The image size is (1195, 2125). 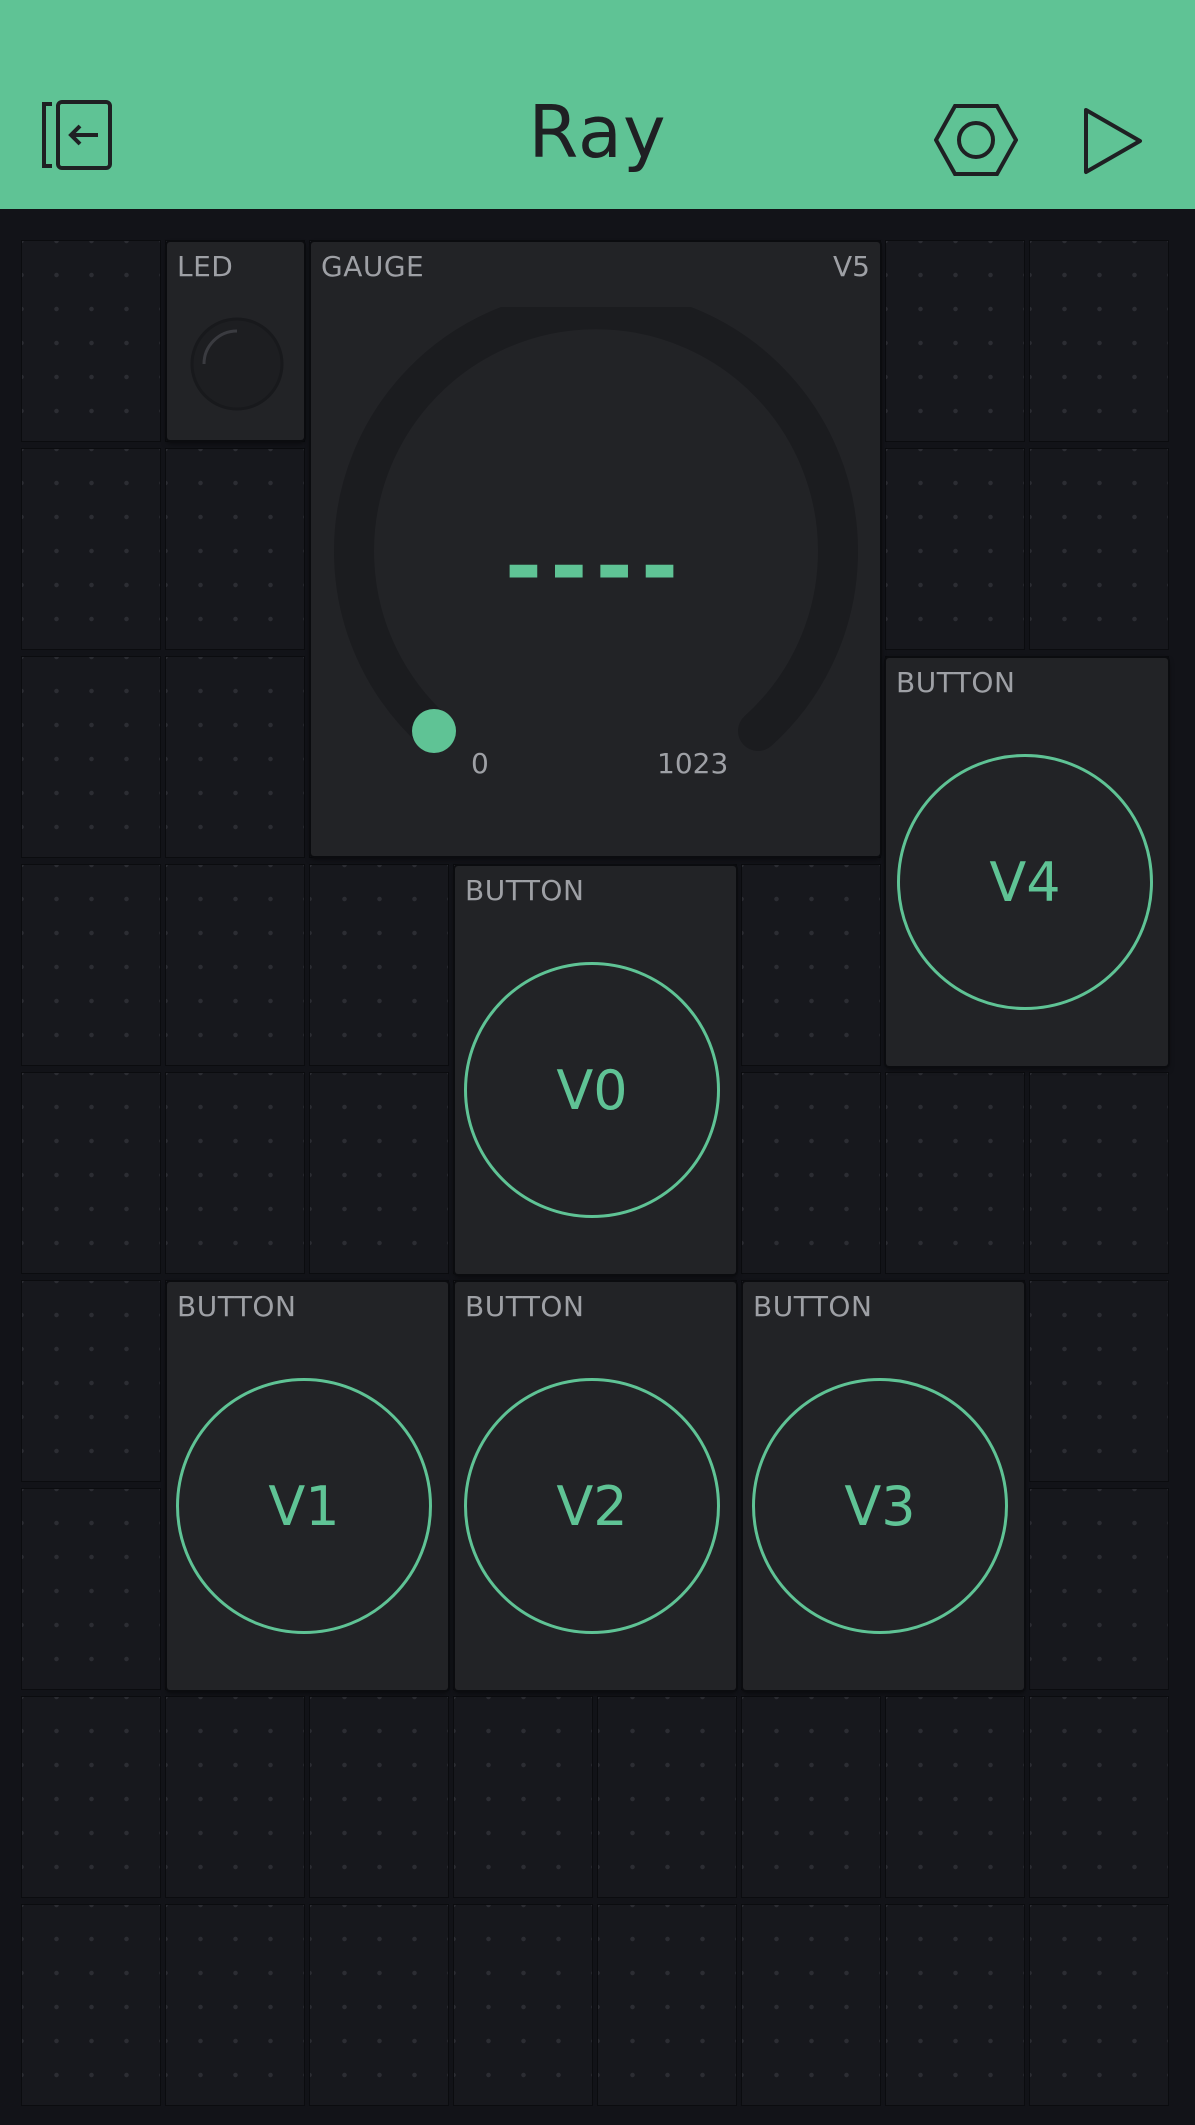 I want to click on led-icon, so click(x=237, y=364).